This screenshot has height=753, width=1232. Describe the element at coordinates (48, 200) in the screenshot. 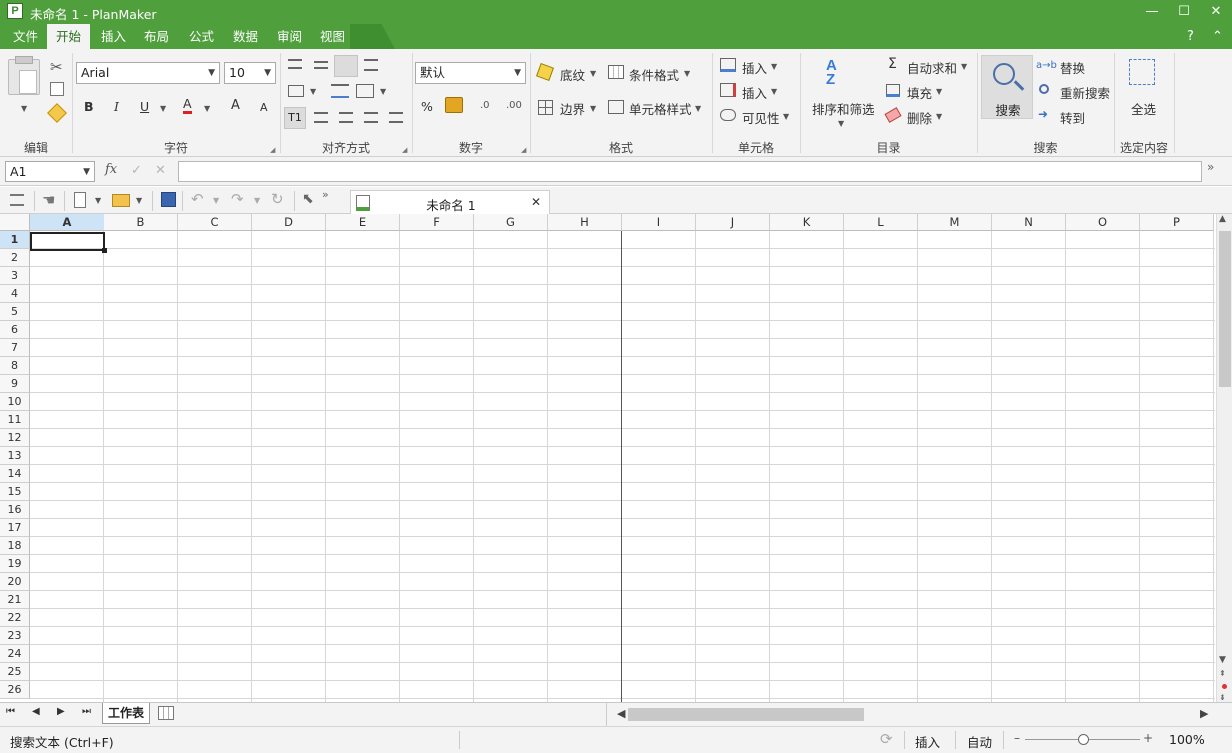

I see `hand-icon: ☚` at that location.